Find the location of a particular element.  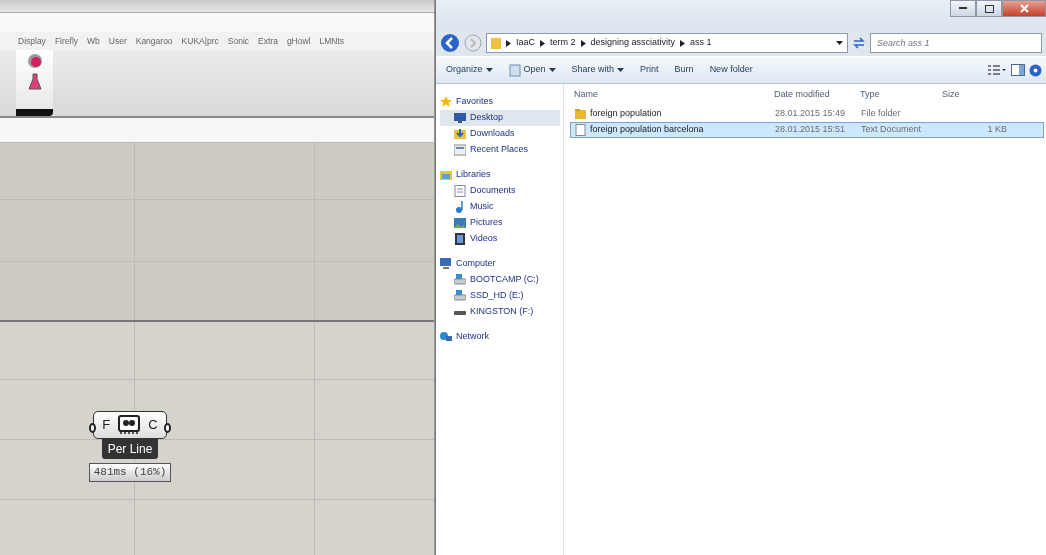

music-note-icon is located at coordinates (460, 207).